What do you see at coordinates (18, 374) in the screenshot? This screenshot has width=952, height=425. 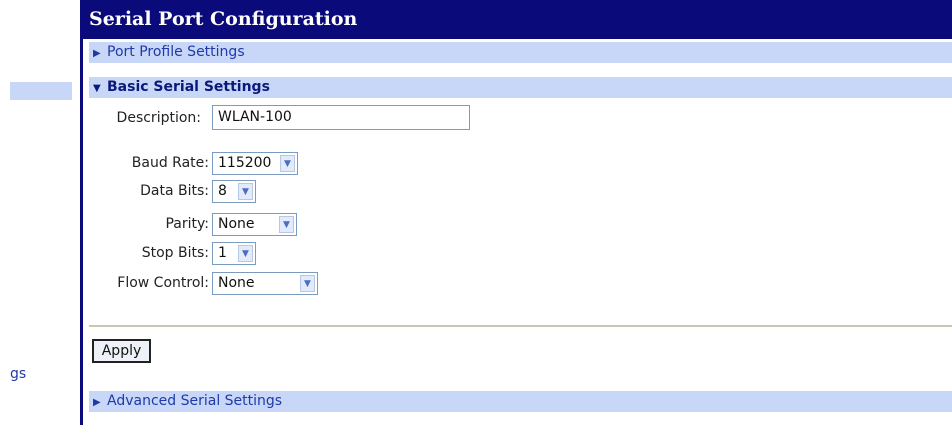 I see `nav-link-partial: gs` at bounding box center [18, 374].